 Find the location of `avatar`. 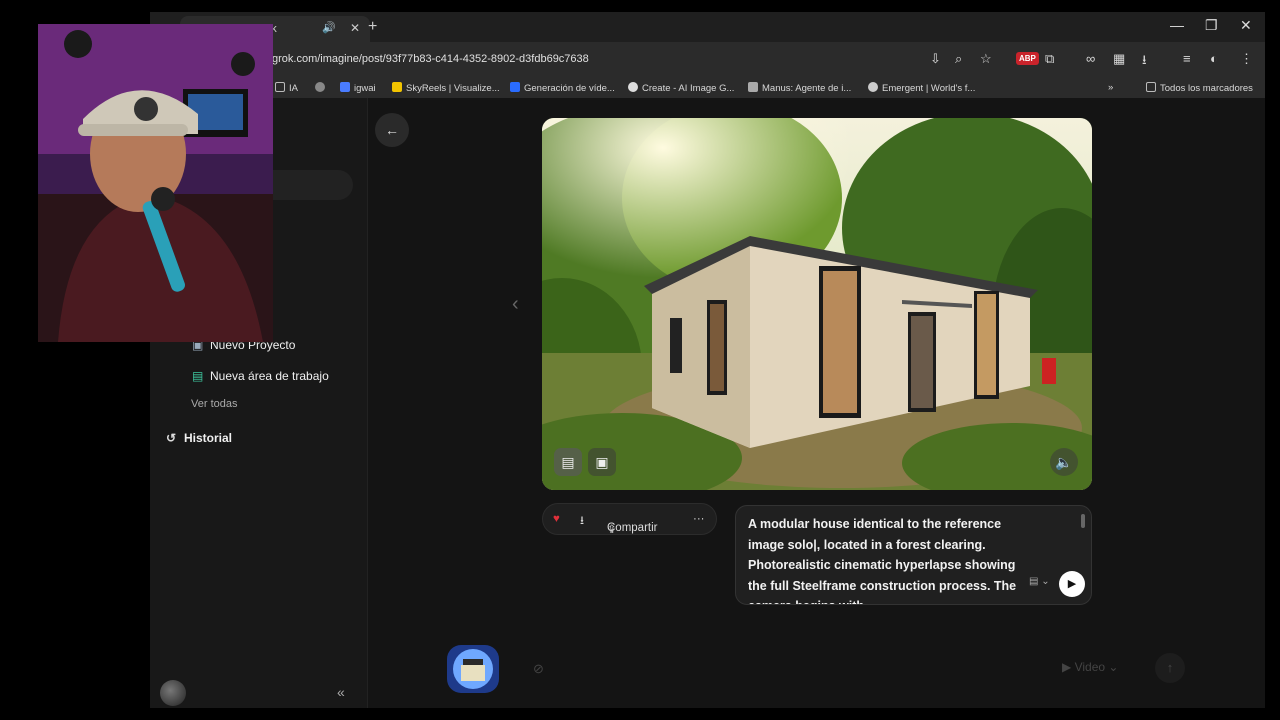

avatar is located at coordinates (173, 693).